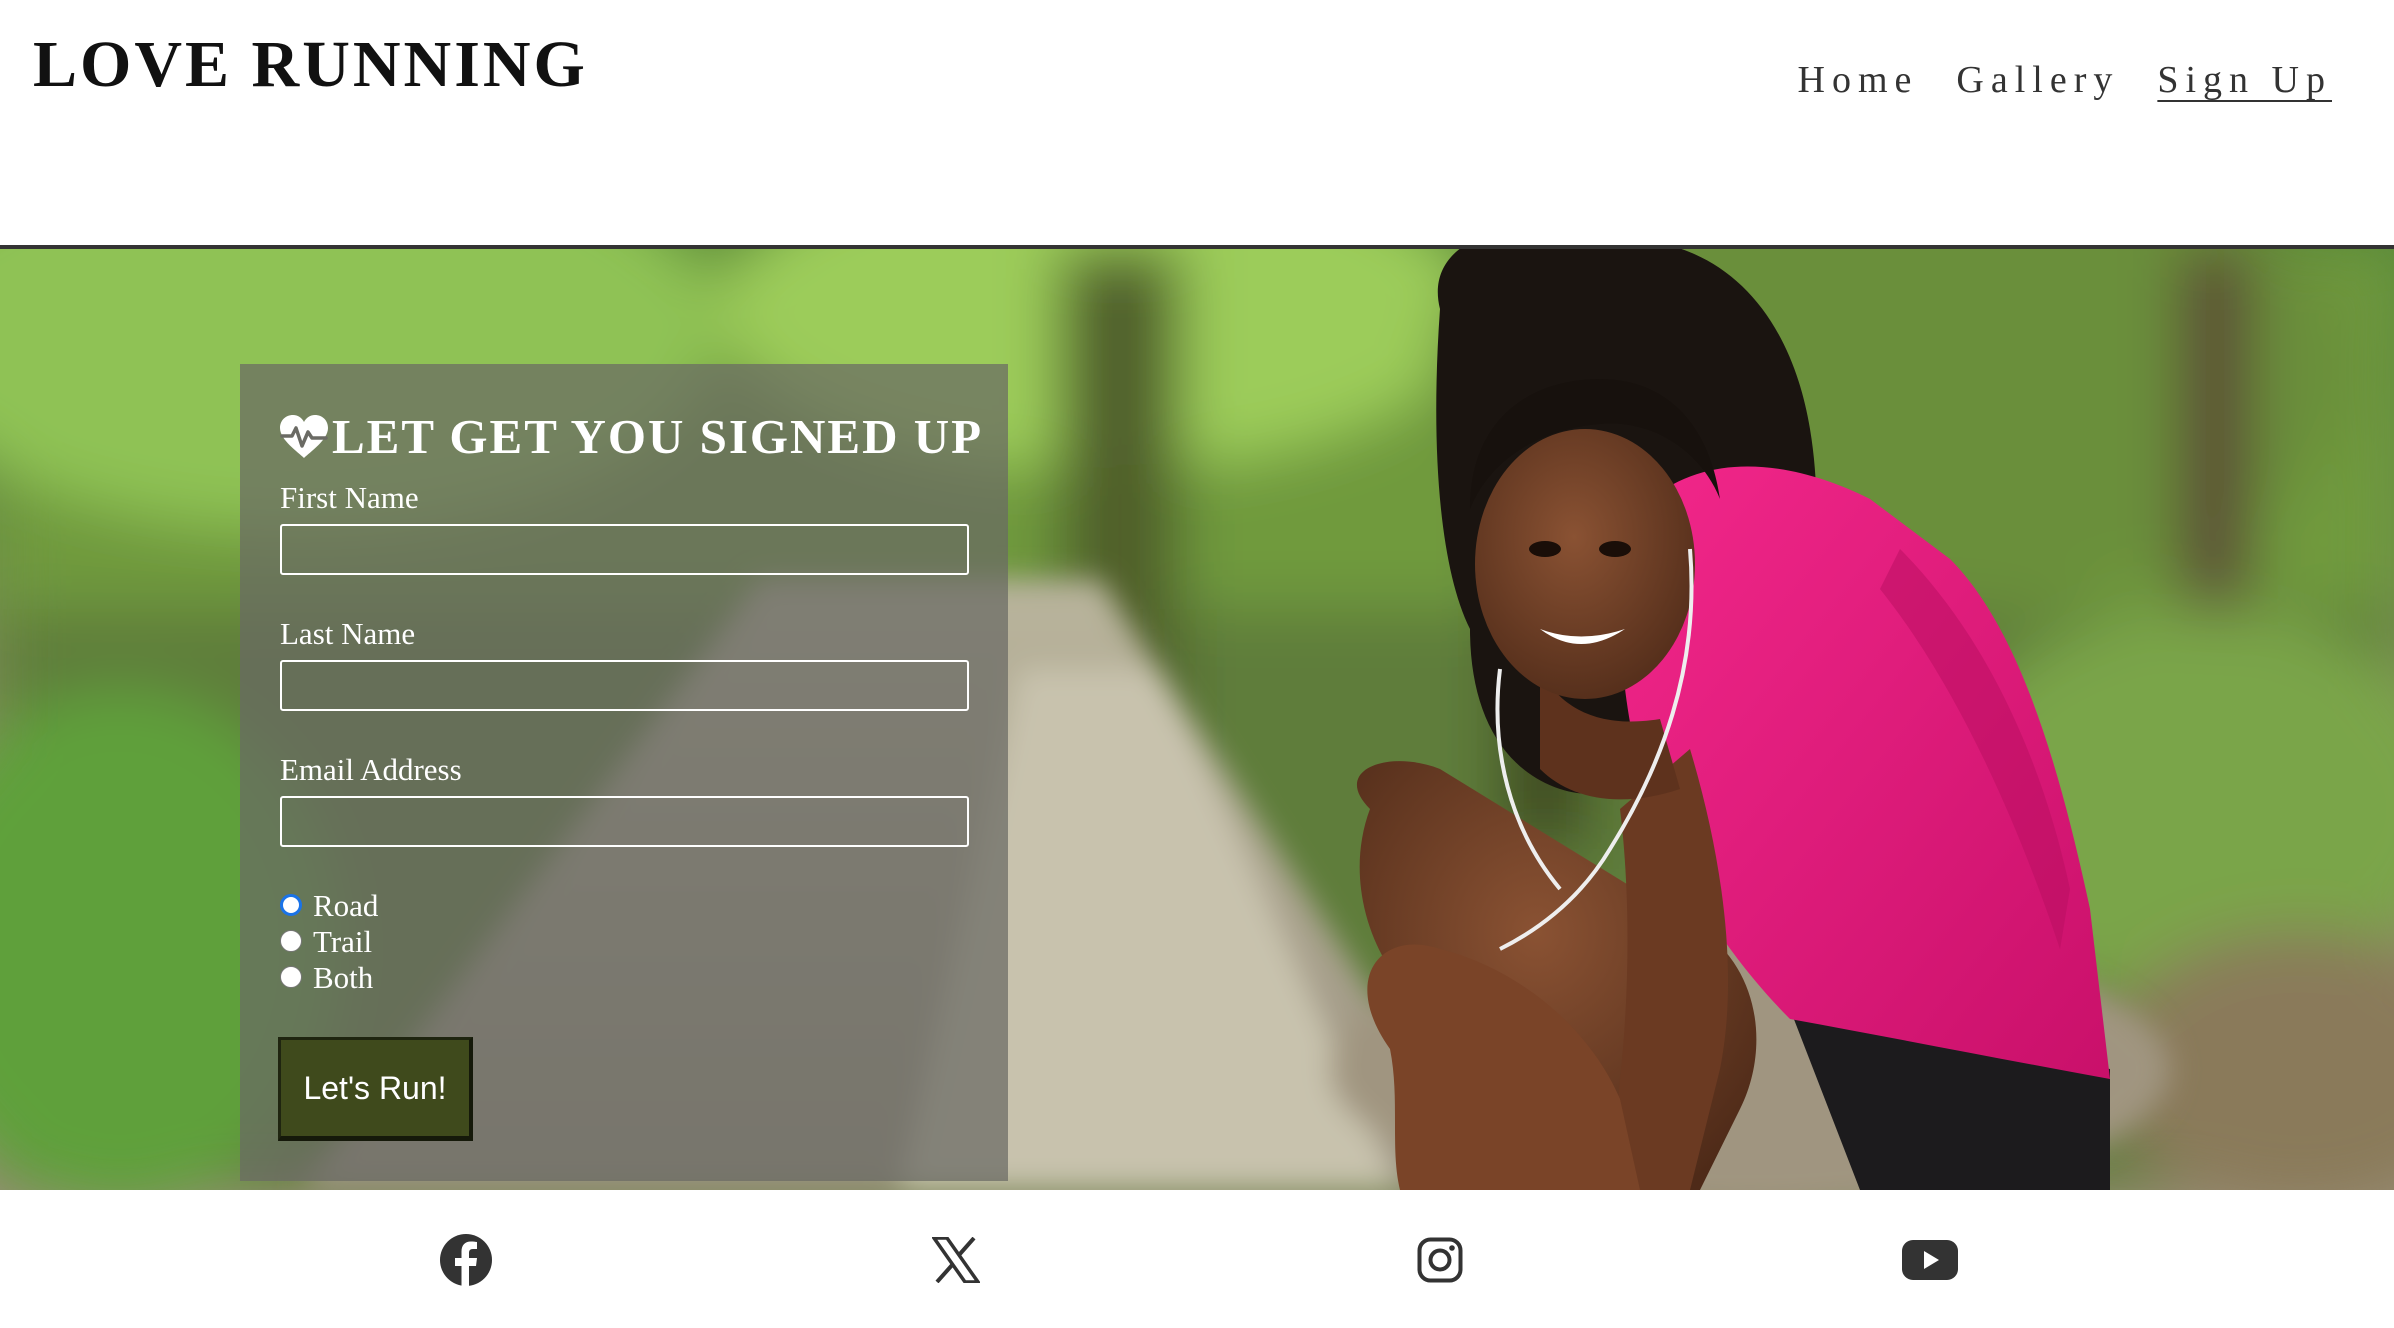 Image resolution: width=2394 pixels, height=1328 pixels. I want to click on trail-radio-label: Trail, so click(343, 941).